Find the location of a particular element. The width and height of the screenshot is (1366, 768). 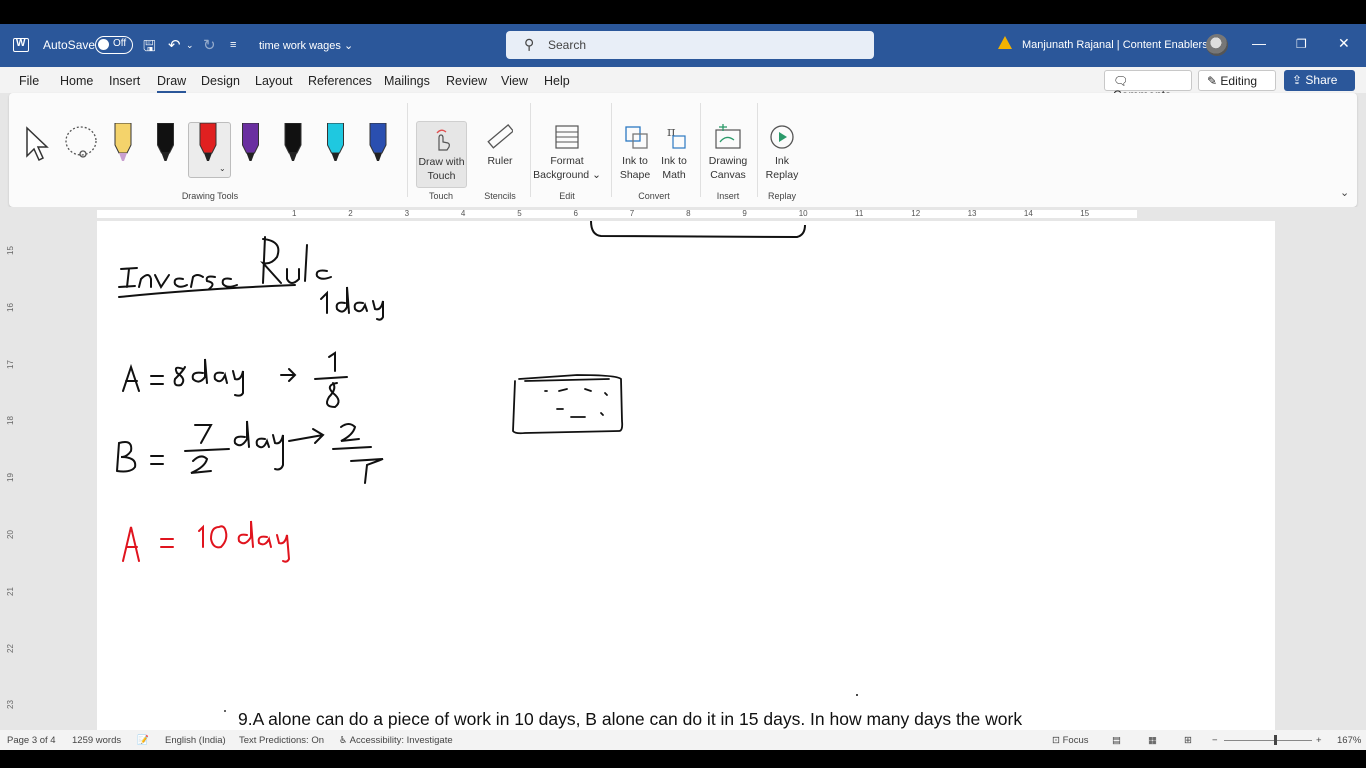

share-button: ⇪ Share ⌄ is located at coordinates (1319, 85).